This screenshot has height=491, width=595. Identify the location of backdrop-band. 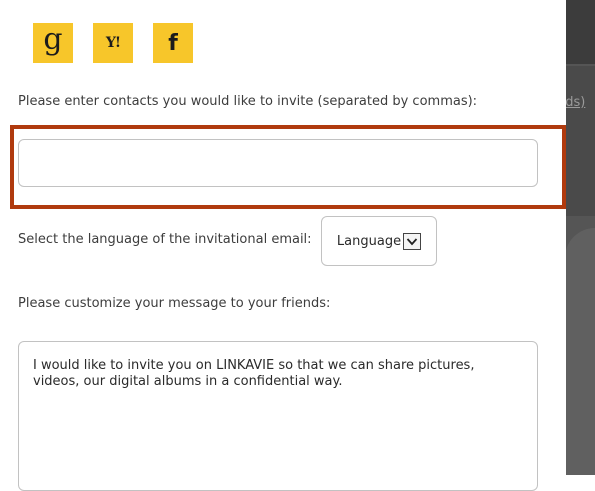
(580, 141).